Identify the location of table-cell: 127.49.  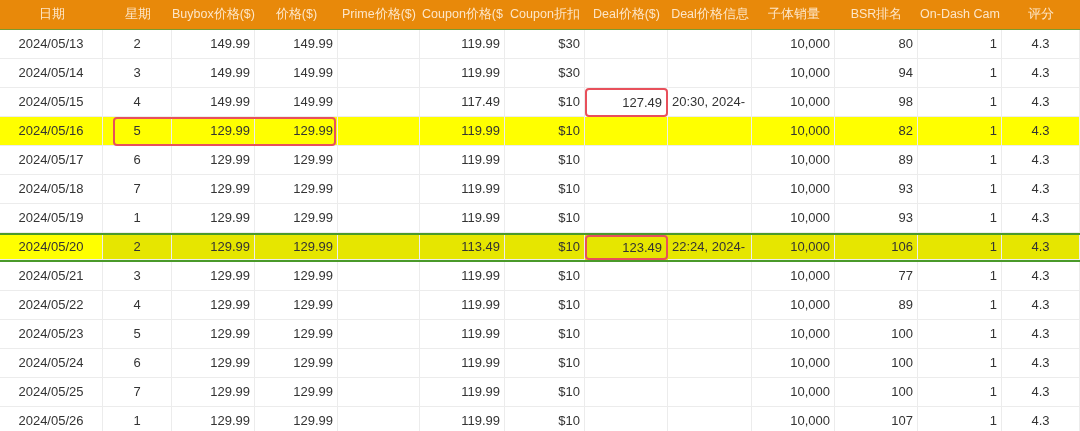
(626, 102).